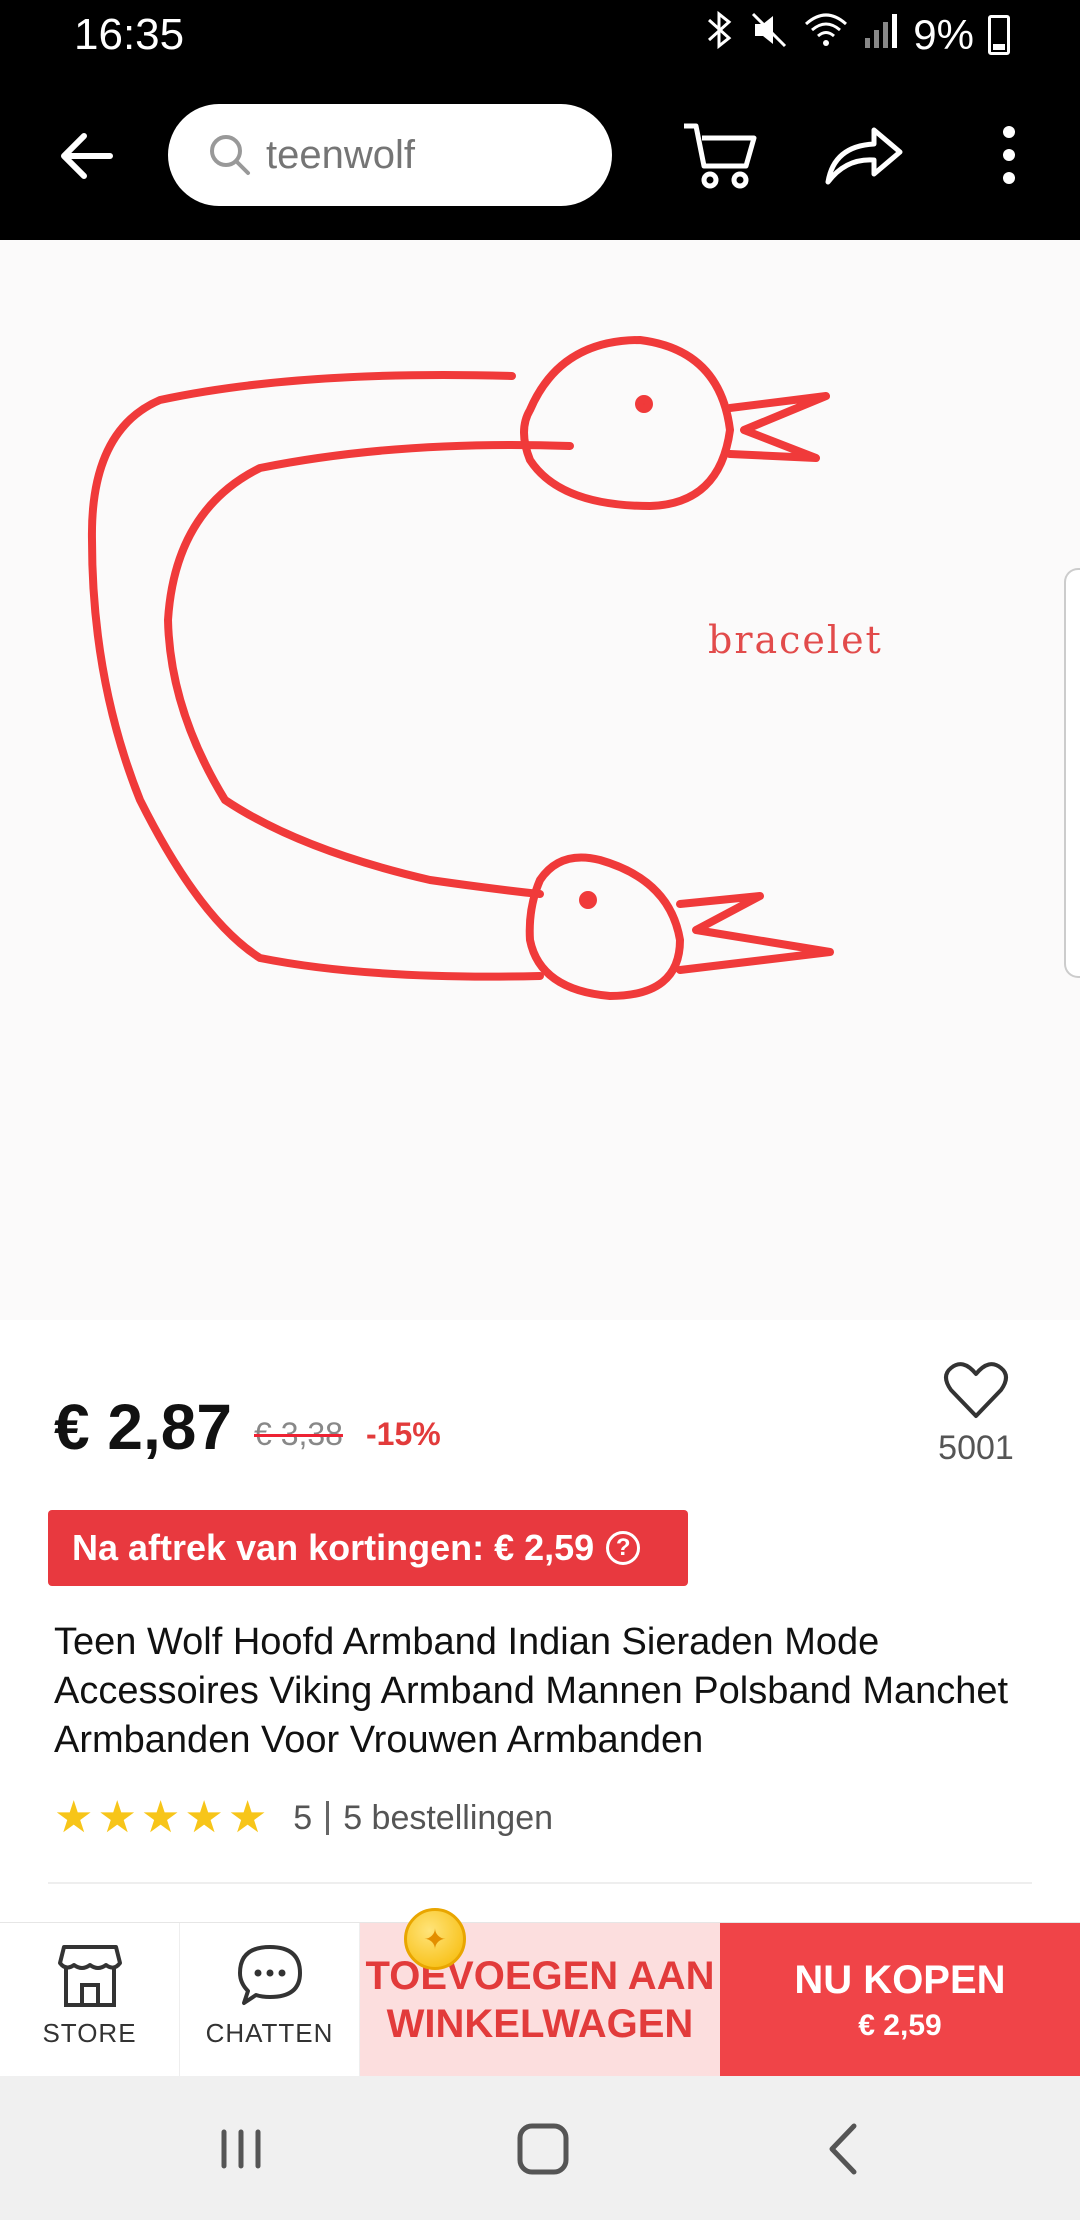 The width and height of the screenshot is (1080, 2220). What do you see at coordinates (1072, 773) in the screenshot?
I see `image-side-tab` at bounding box center [1072, 773].